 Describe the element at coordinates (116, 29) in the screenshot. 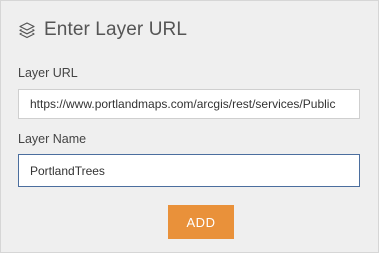

I see `panel-title: Enter Layer URL` at that location.